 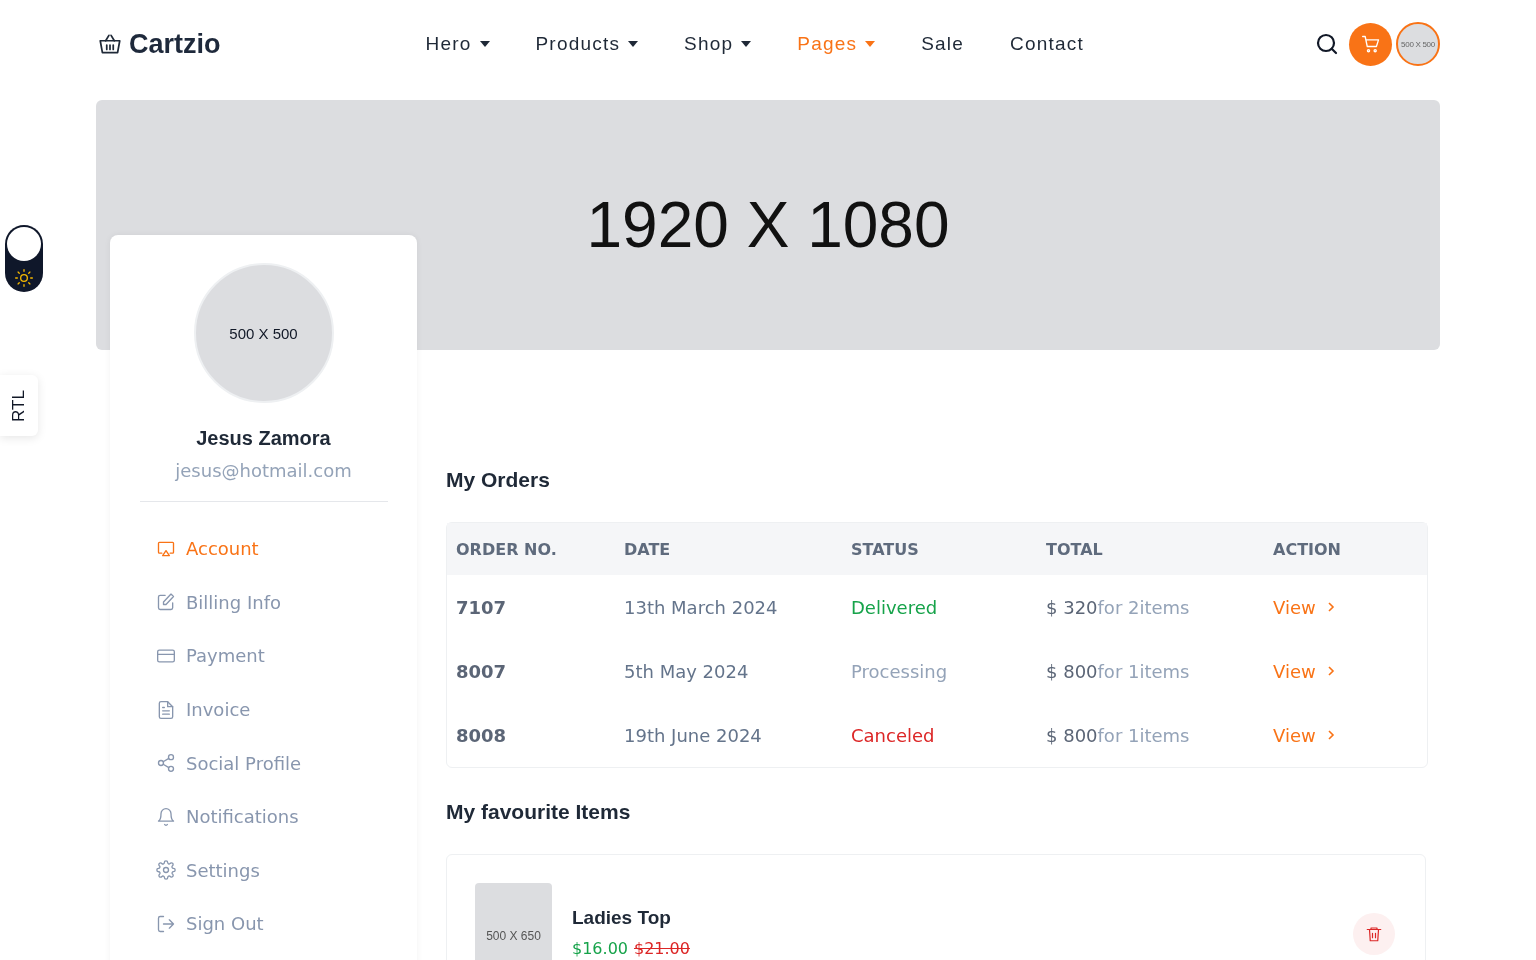 What do you see at coordinates (482, 671) in the screenshot?
I see `order-number: 8007` at bounding box center [482, 671].